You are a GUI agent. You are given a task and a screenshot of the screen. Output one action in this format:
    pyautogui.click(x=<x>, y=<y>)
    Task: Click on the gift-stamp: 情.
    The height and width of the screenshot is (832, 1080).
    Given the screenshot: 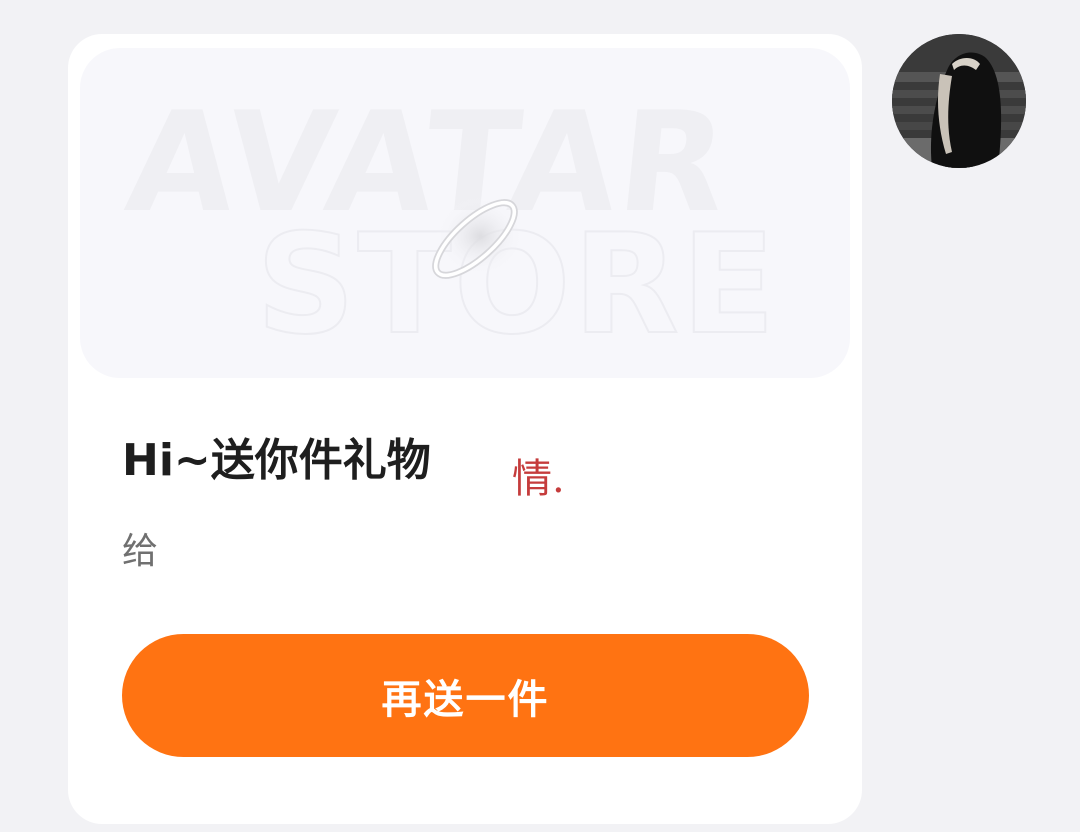 What is the action you would take?
    pyautogui.click(x=538, y=479)
    